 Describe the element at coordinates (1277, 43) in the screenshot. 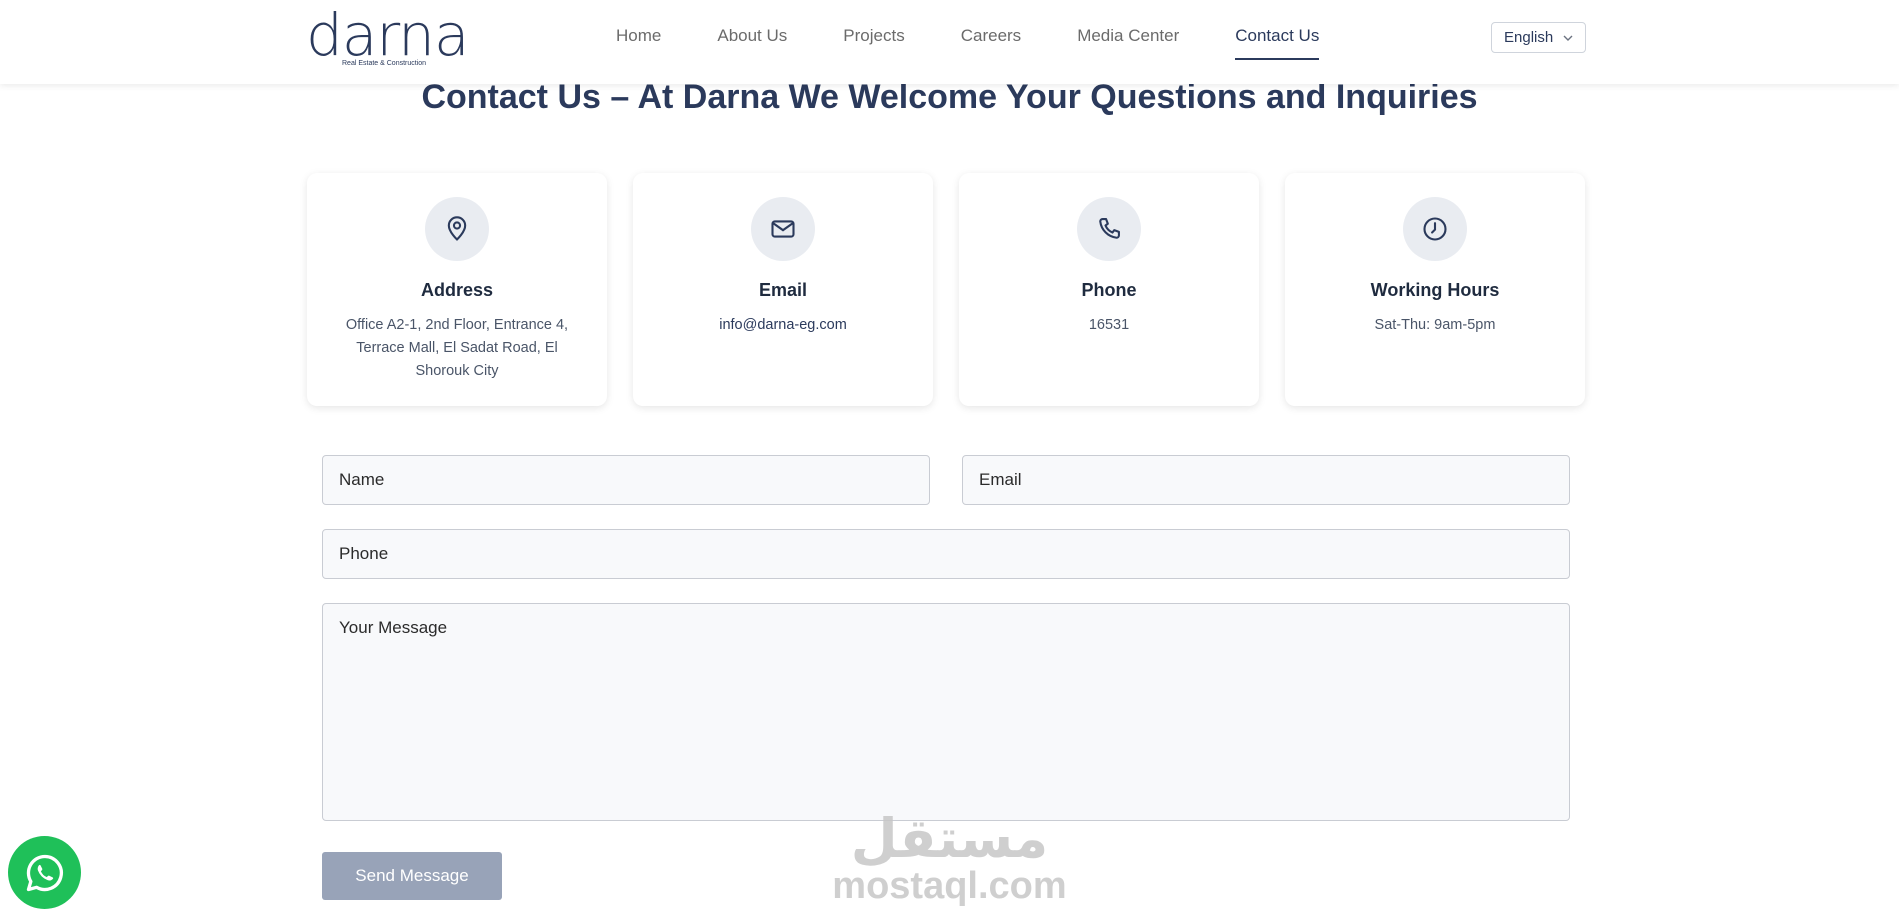

I see `nav-contact-us: Contact Us` at that location.